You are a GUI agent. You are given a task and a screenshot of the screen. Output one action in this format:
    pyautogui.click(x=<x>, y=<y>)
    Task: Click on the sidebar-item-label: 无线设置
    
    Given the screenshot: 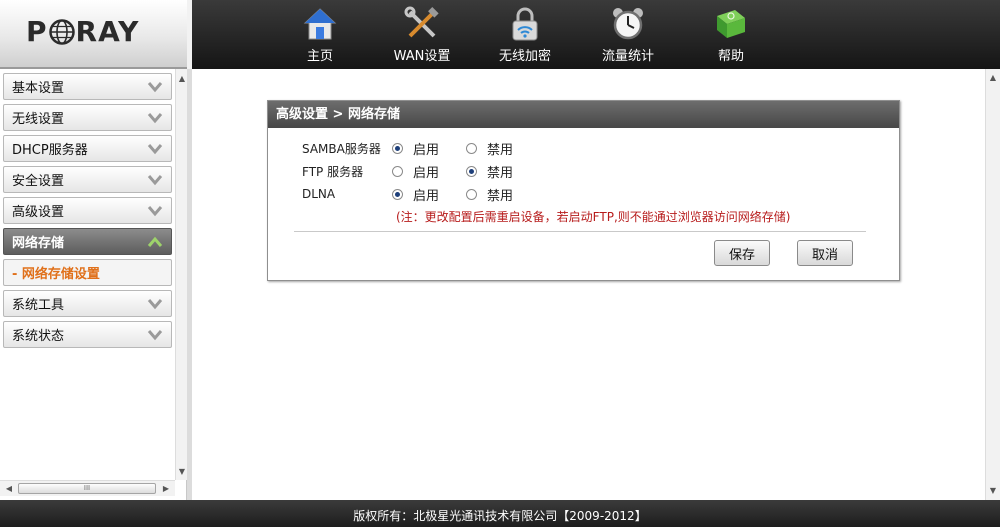 What is the action you would take?
    pyautogui.click(x=38, y=119)
    